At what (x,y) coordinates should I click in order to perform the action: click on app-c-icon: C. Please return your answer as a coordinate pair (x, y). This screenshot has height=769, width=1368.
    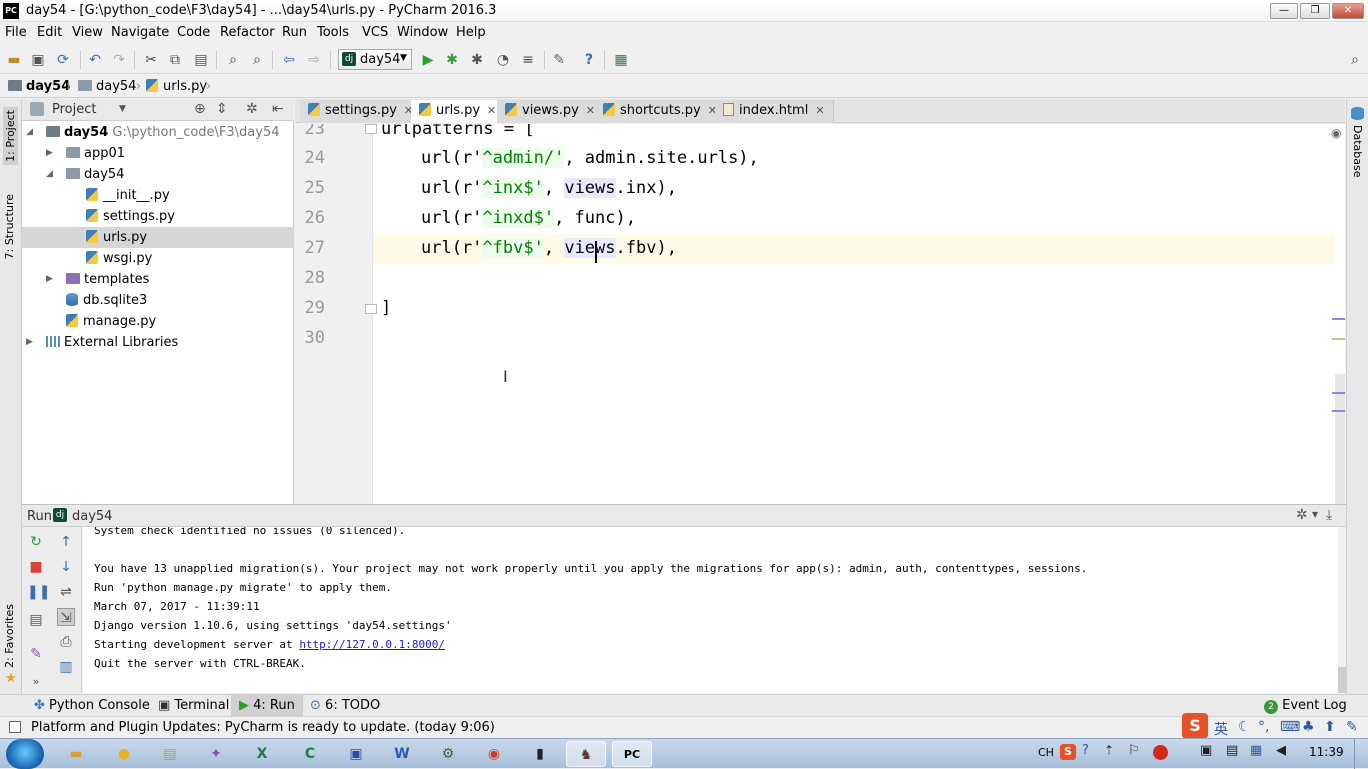
    Looking at the image, I should click on (310, 754).